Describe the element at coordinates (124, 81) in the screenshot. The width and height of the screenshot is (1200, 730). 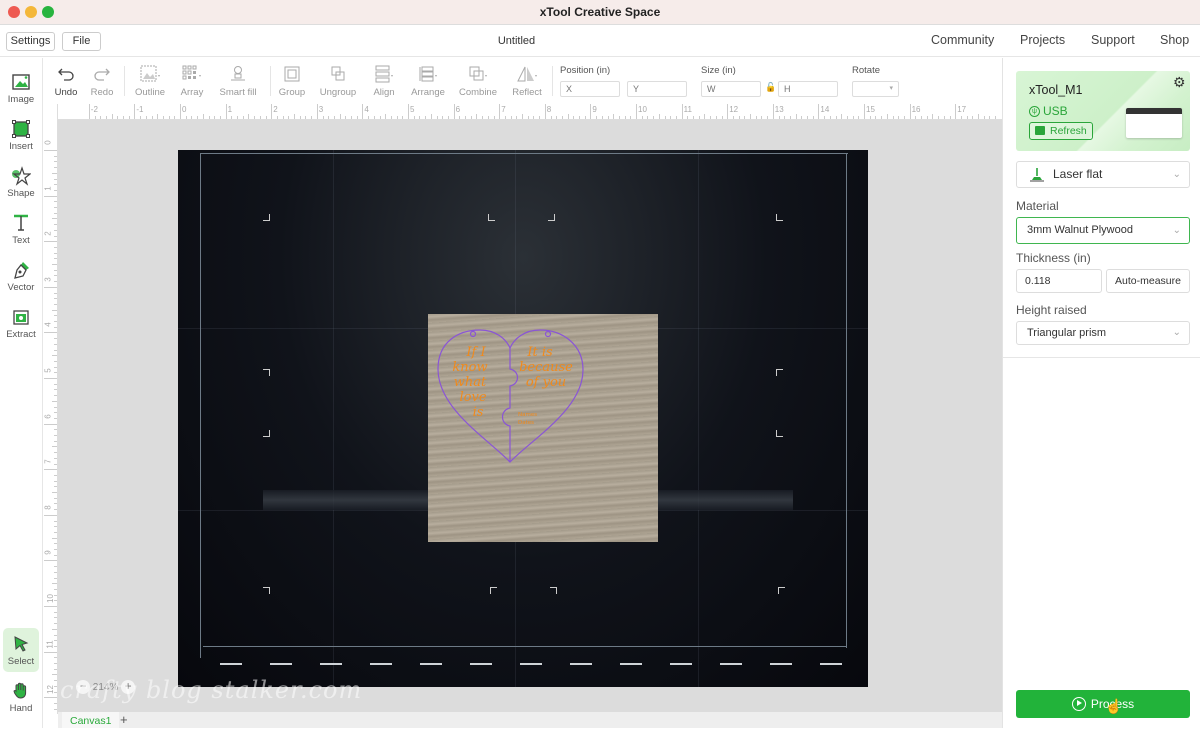
I see `toolbar-divider` at that location.